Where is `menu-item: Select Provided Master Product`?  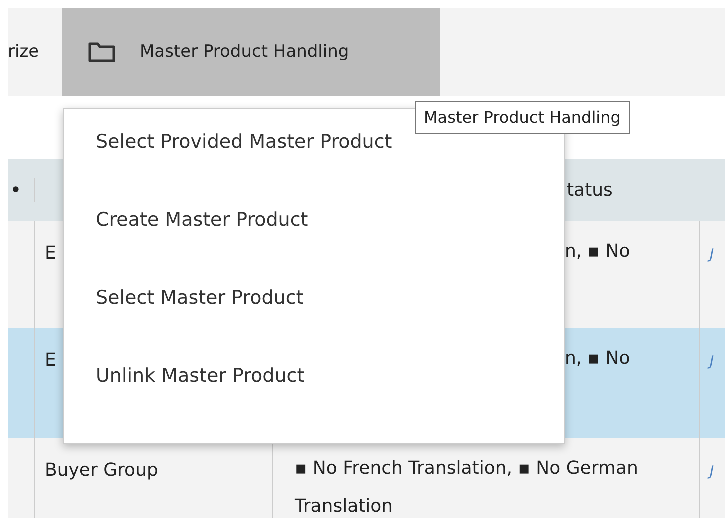
menu-item: Select Provided Master Product is located at coordinates (314, 170).